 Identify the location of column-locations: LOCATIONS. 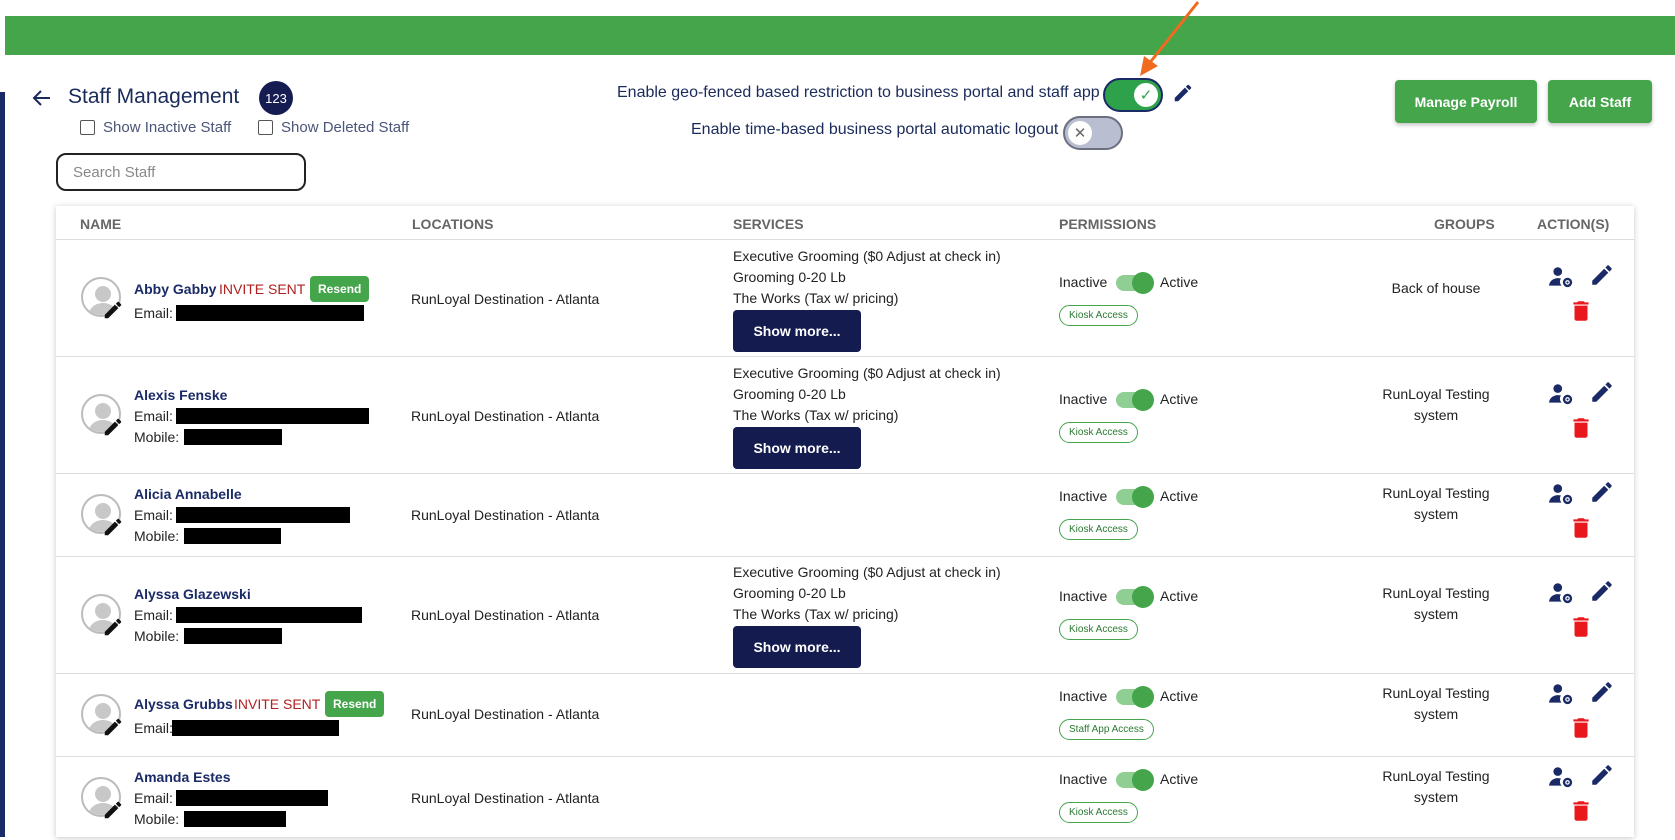
(453, 224).